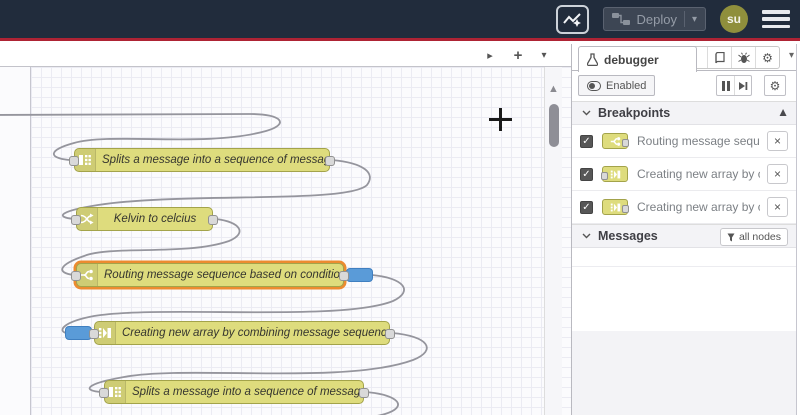 The height and width of the screenshot is (415, 800). Describe the element at coordinates (684, 257) in the screenshot. I see `messages-empty-area` at that location.